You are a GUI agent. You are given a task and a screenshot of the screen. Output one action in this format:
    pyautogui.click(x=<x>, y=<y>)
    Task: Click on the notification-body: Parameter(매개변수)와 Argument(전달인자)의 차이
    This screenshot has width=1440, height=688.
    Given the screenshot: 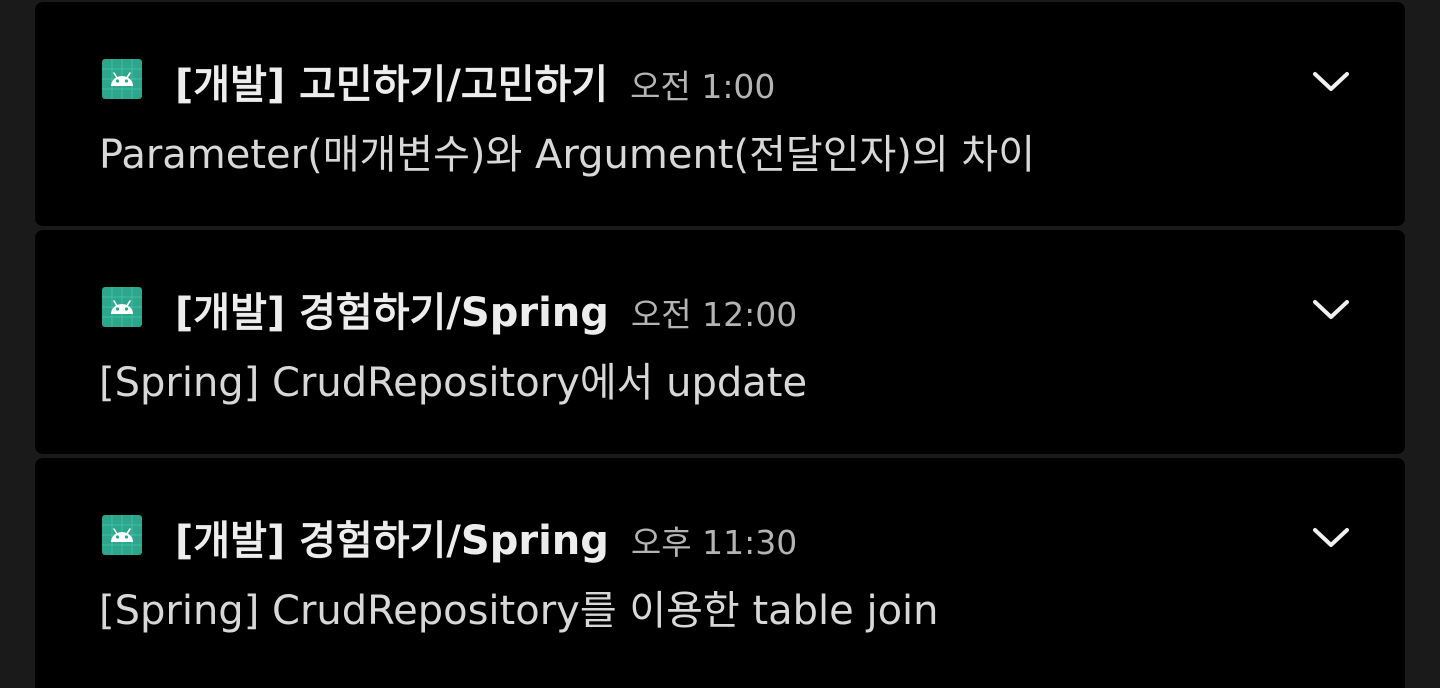 What is the action you would take?
    pyautogui.click(x=567, y=155)
    